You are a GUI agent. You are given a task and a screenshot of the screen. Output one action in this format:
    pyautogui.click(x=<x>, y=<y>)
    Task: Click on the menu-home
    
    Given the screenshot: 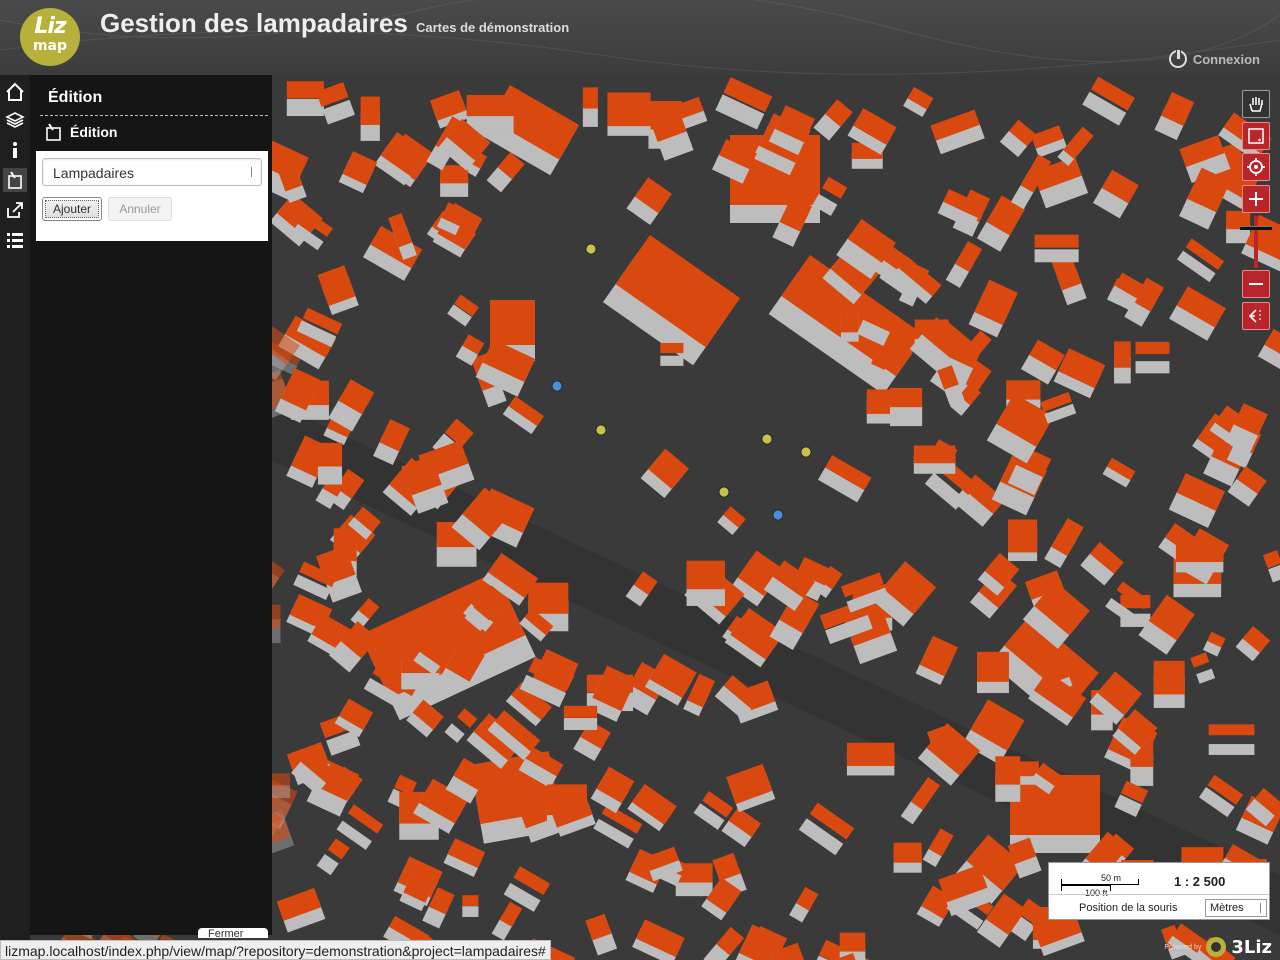 What is the action you would take?
    pyautogui.click(x=15, y=92)
    